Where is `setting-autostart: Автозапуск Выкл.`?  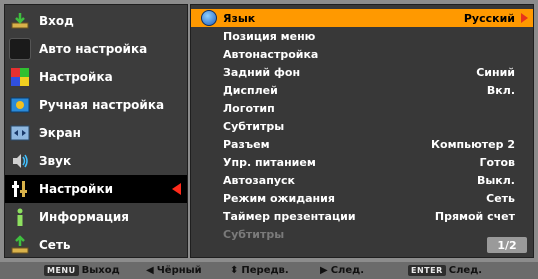 setting-autostart: Автозапуск Выкл. is located at coordinates (362, 180).